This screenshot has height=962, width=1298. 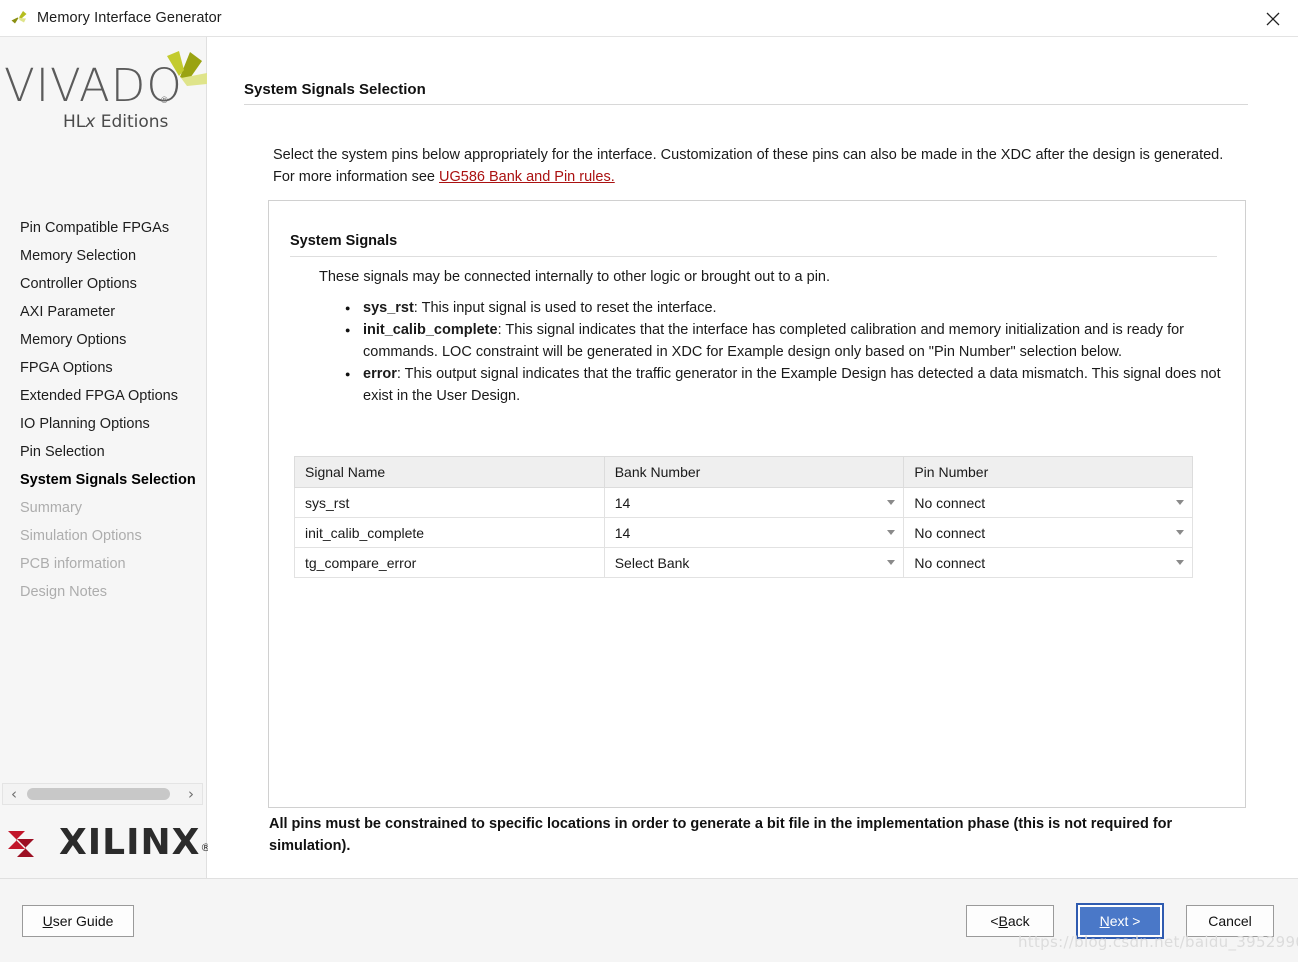 I want to click on sidebar-item-pin-compatible-fpgas: Pin Compatible FPGAs, so click(x=103, y=228).